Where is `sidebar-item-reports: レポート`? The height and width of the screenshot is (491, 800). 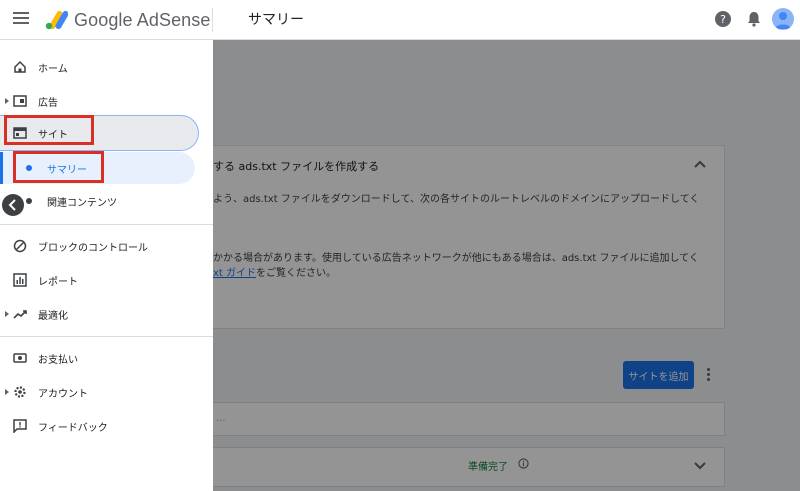 sidebar-item-reports: レポート is located at coordinates (106, 280).